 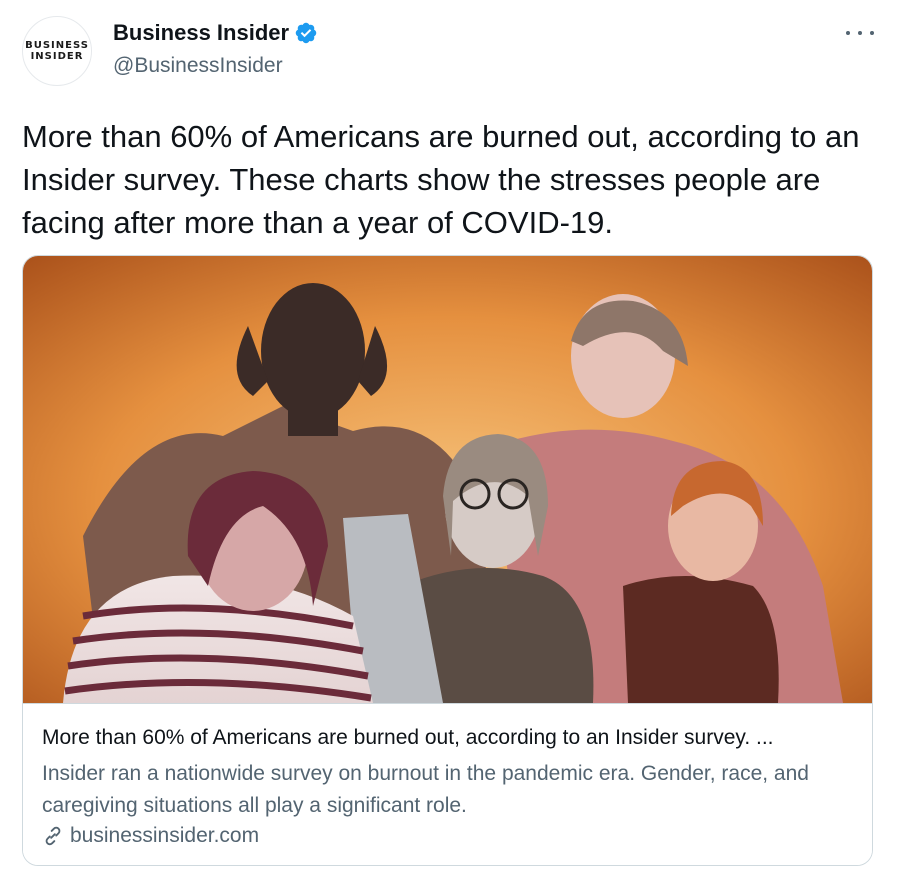 What do you see at coordinates (53, 836) in the screenshot?
I see `link-icon` at bounding box center [53, 836].